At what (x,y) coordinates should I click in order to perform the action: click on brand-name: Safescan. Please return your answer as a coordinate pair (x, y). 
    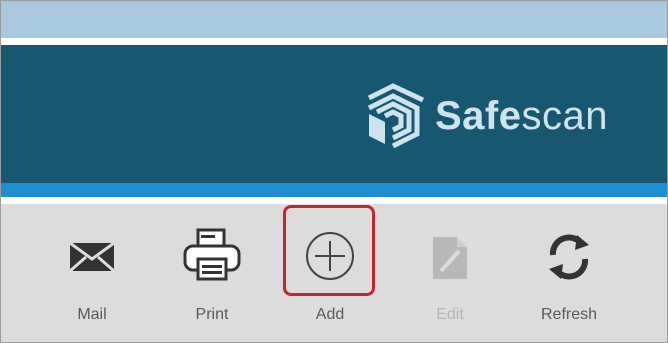
    Looking at the image, I should click on (521, 116).